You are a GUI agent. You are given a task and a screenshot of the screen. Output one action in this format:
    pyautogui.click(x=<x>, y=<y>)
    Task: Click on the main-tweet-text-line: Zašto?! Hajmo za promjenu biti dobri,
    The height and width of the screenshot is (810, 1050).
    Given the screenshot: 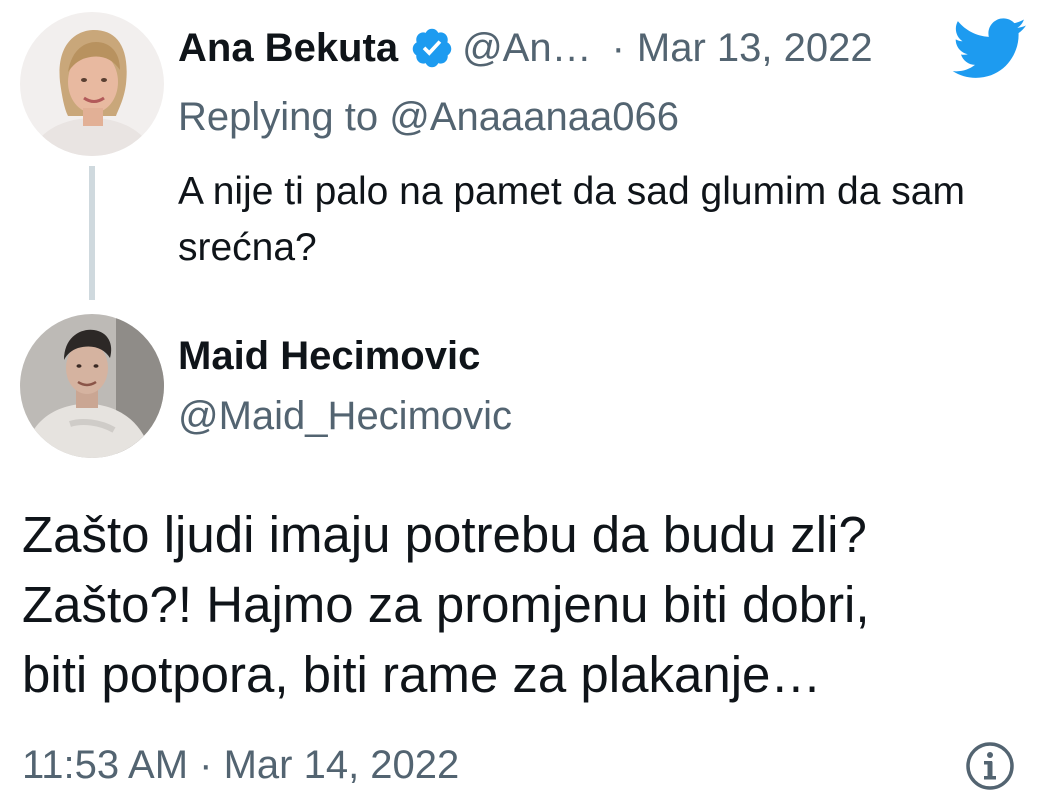 What is the action you would take?
    pyautogui.click(x=446, y=604)
    